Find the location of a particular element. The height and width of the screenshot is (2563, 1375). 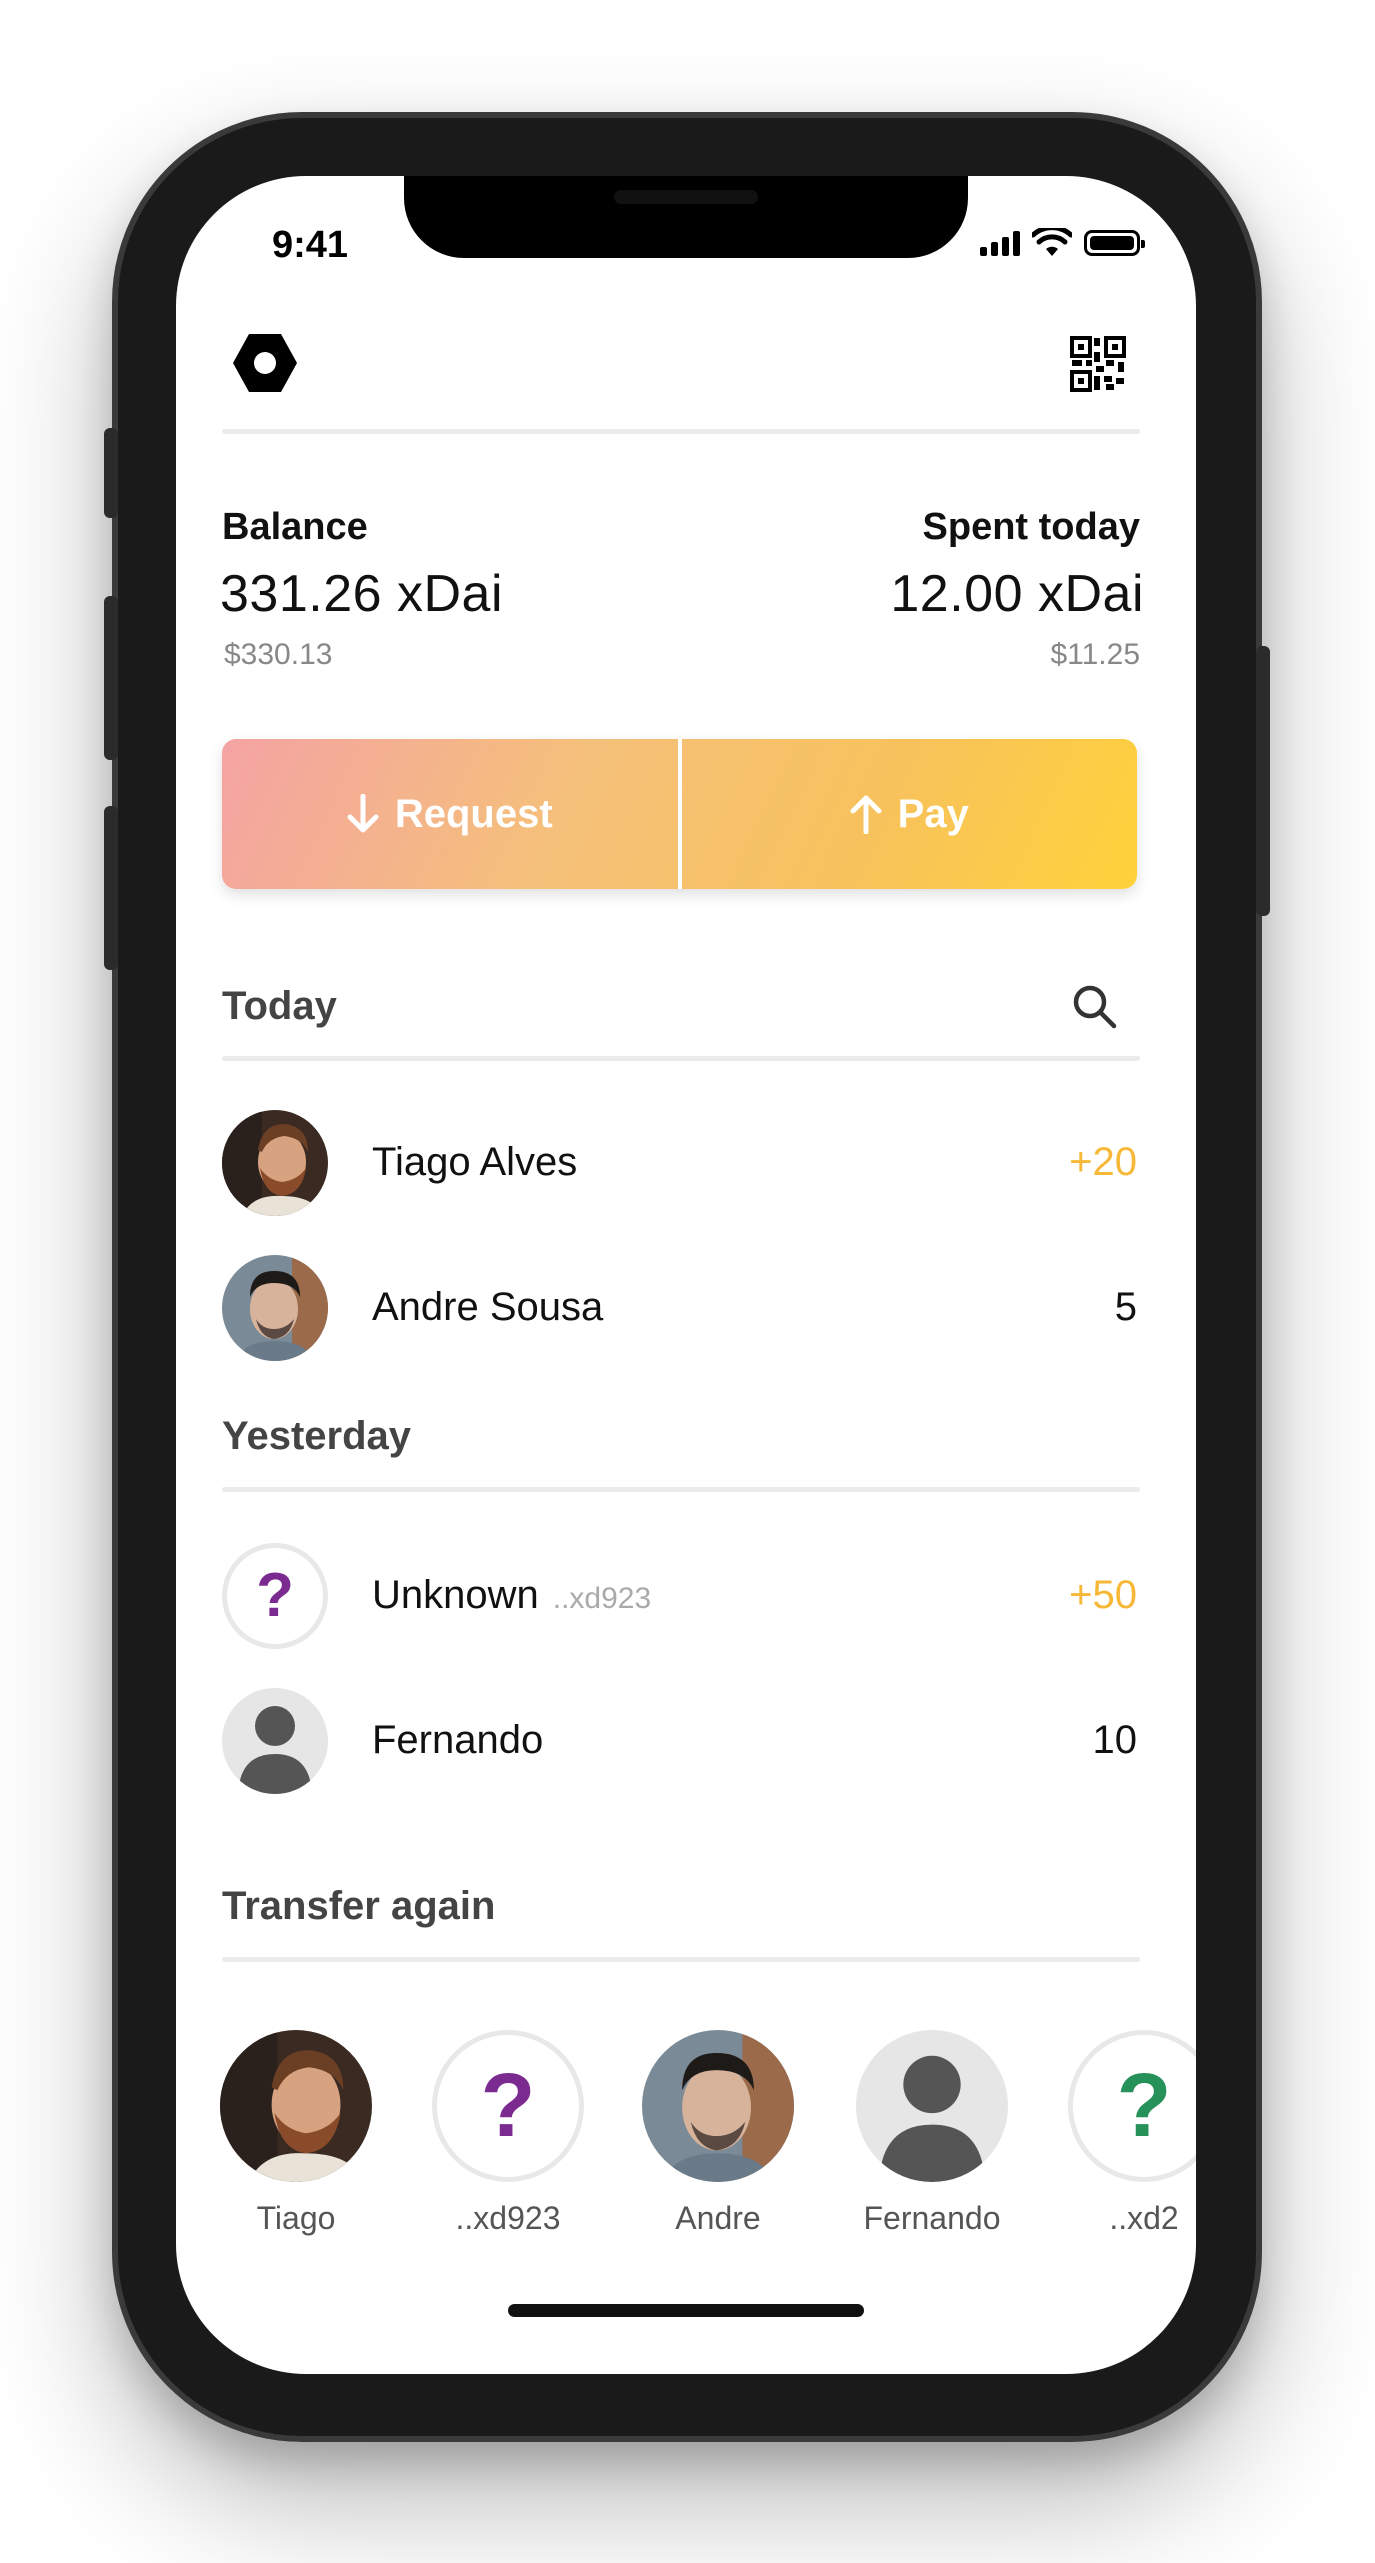

transfer-again-label: ..xd923 is located at coordinates (508, 2218).